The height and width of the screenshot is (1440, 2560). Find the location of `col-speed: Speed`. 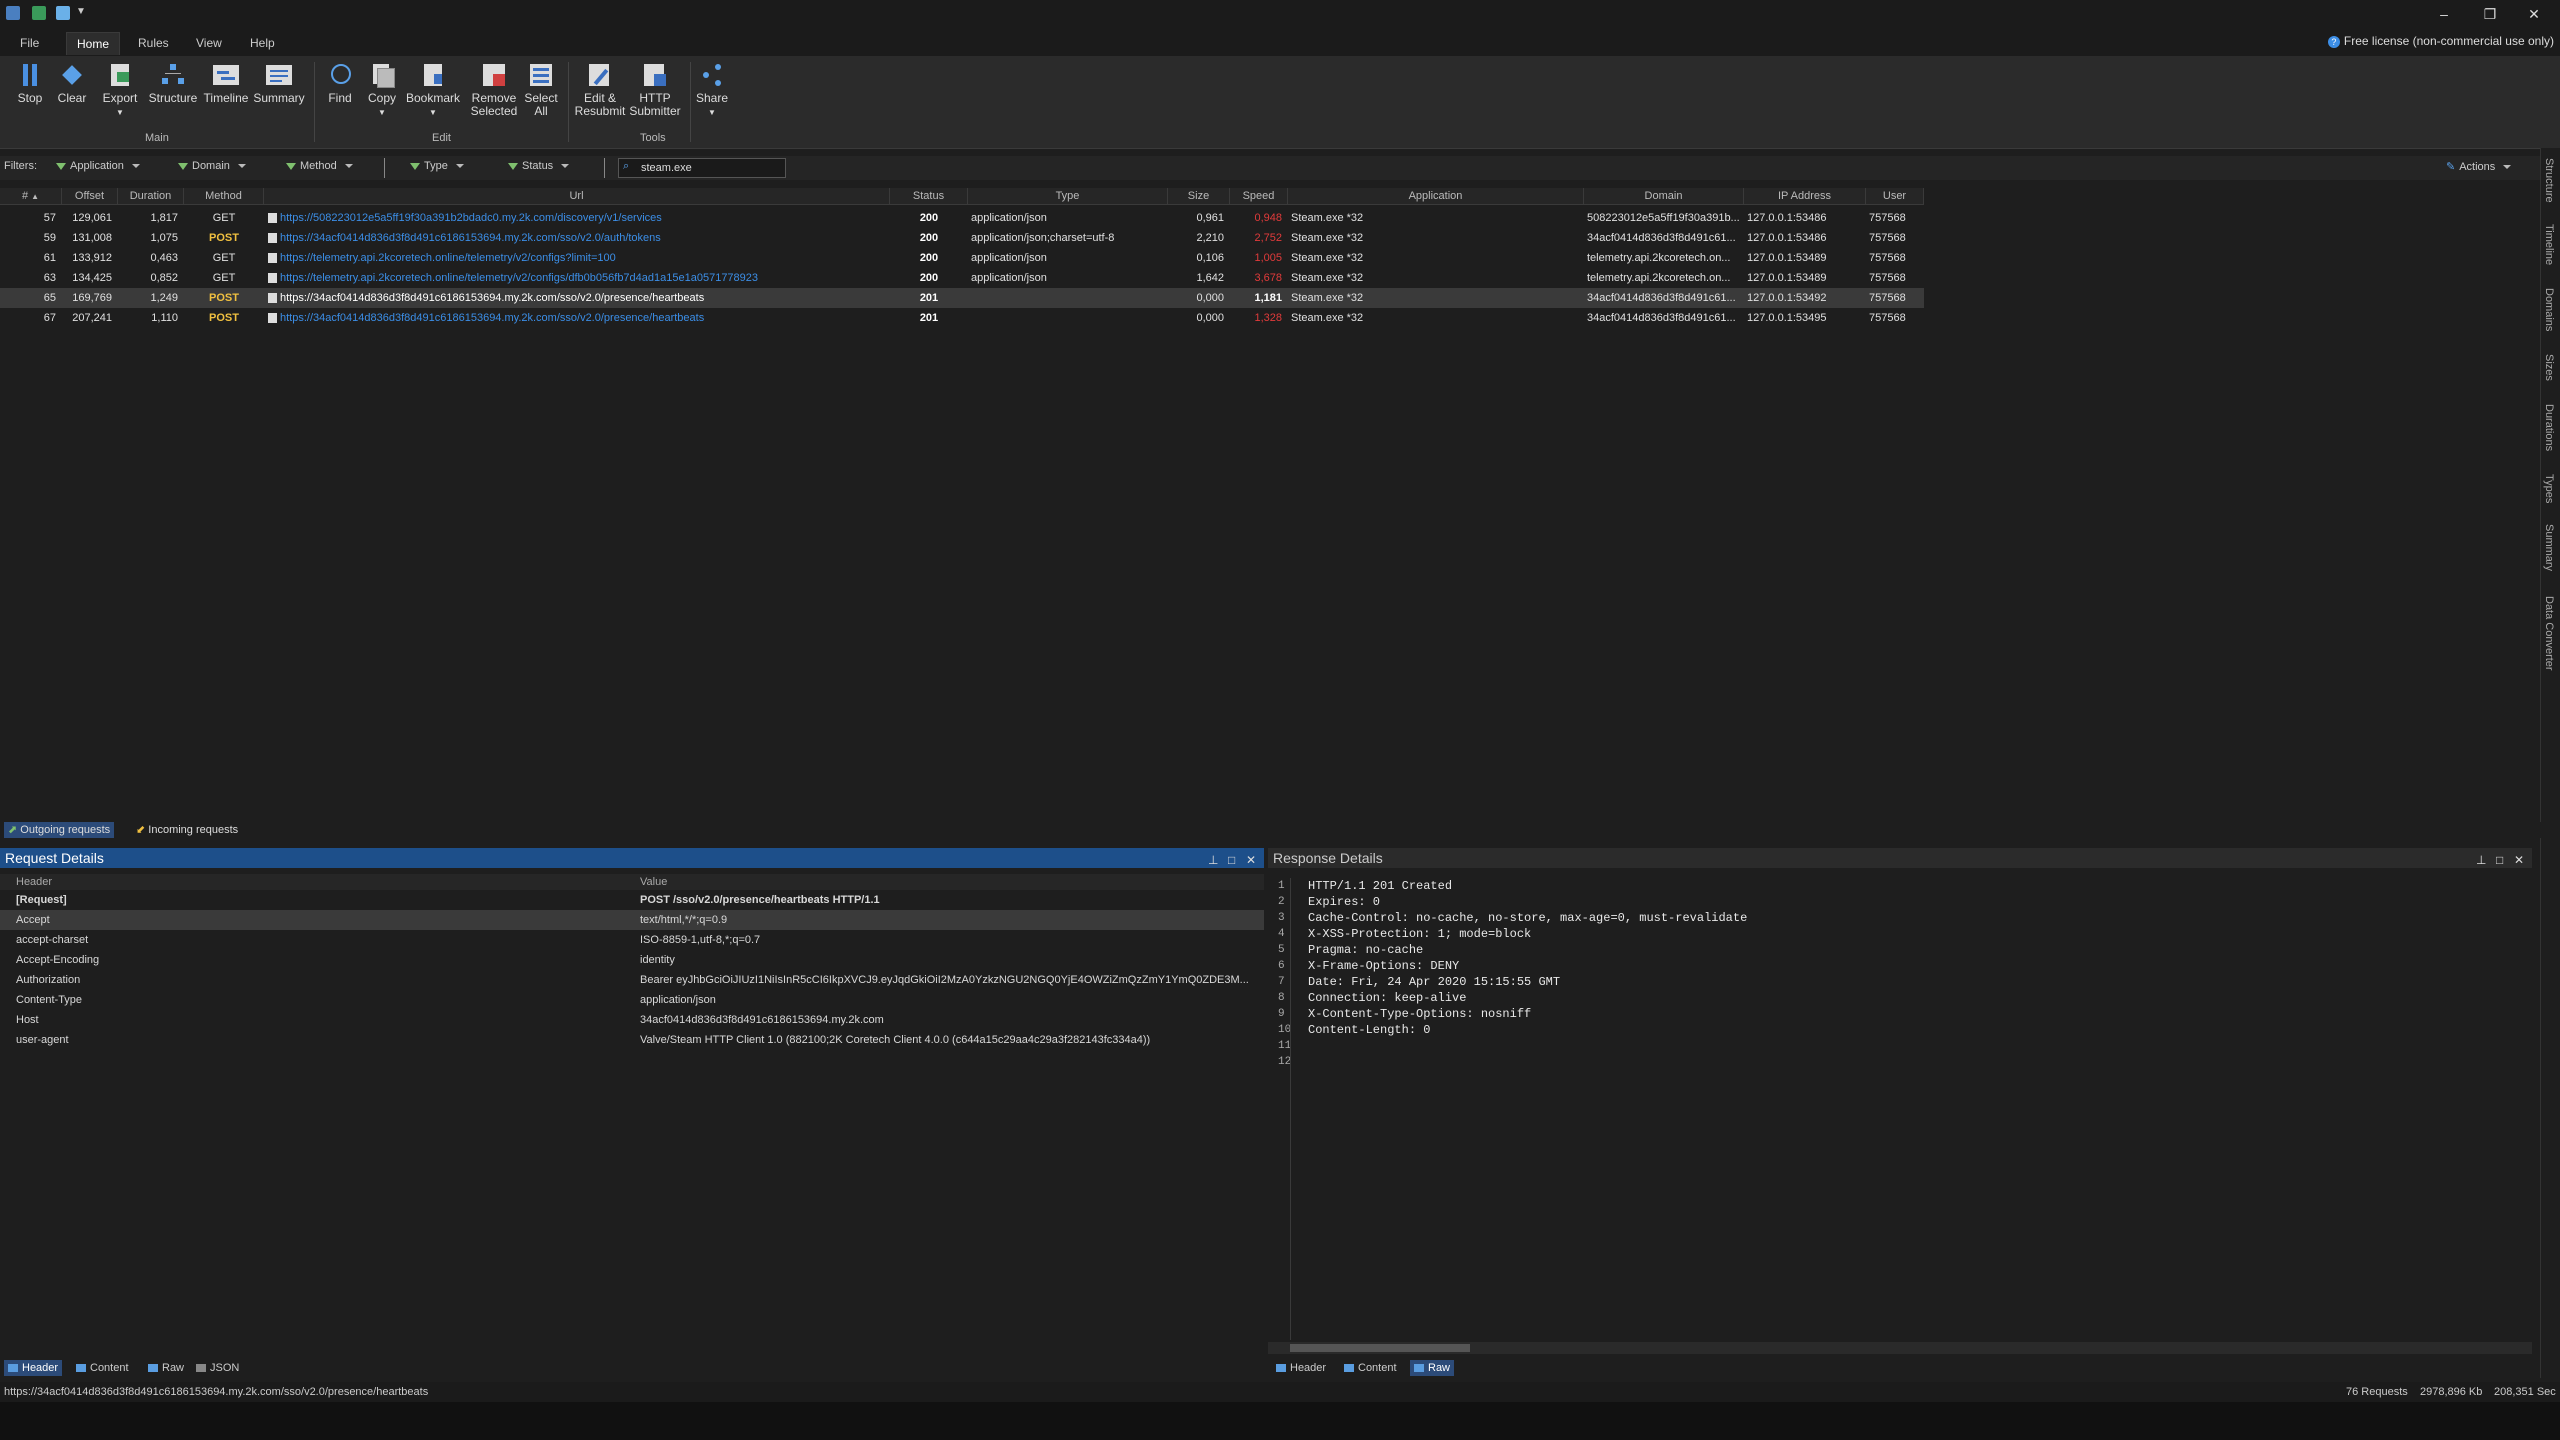

col-speed: Speed is located at coordinates (1259, 196).